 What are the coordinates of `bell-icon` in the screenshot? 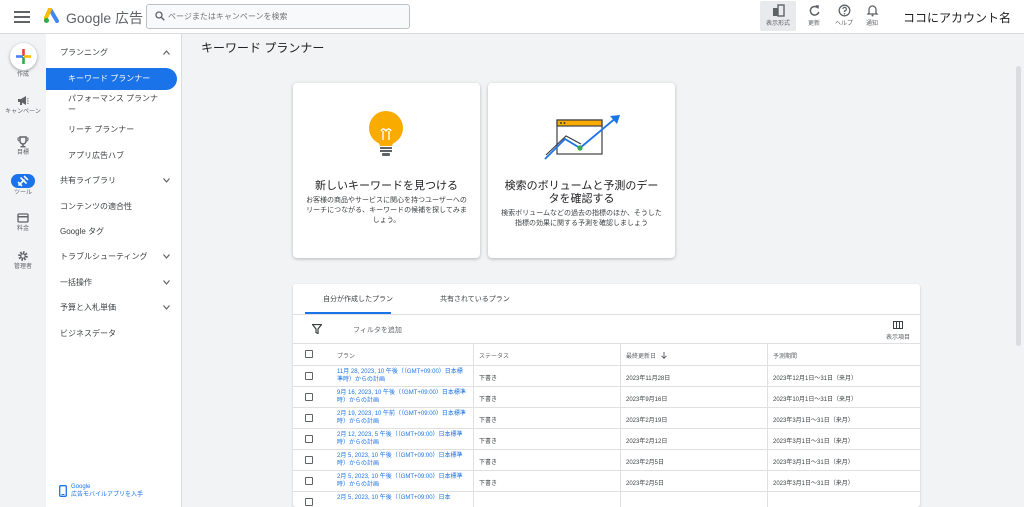 It's located at (872, 11).